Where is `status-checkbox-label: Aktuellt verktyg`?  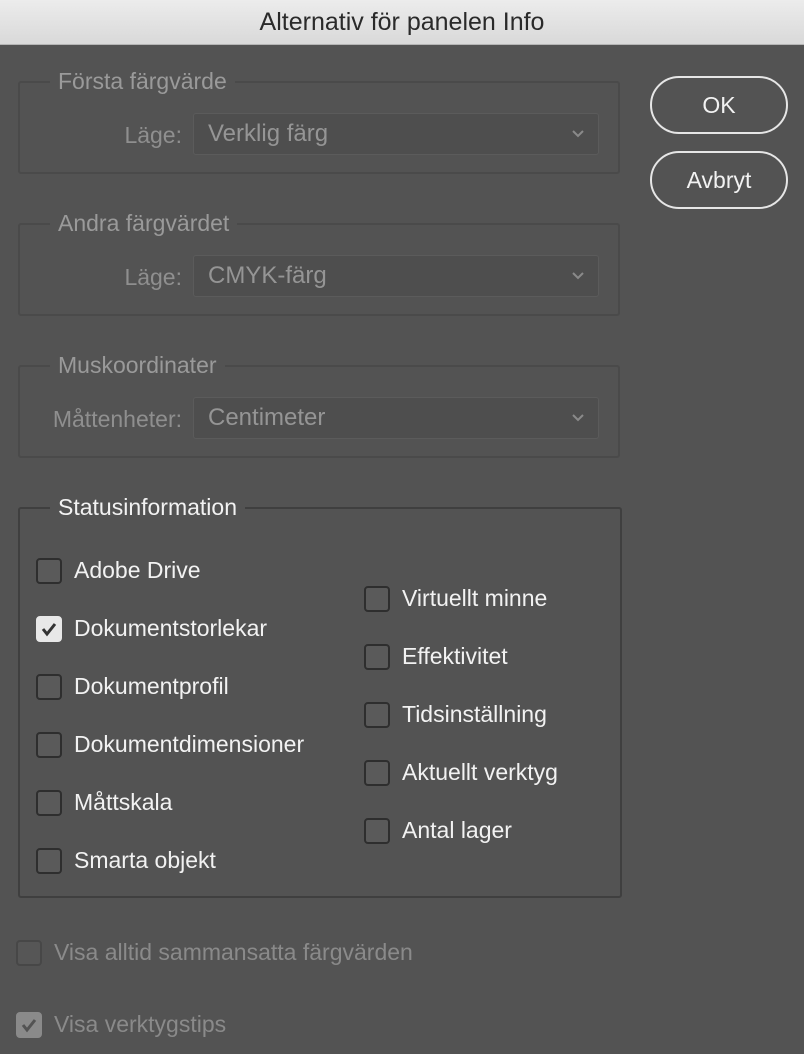
status-checkbox-label: Aktuellt verktyg is located at coordinates (480, 772).